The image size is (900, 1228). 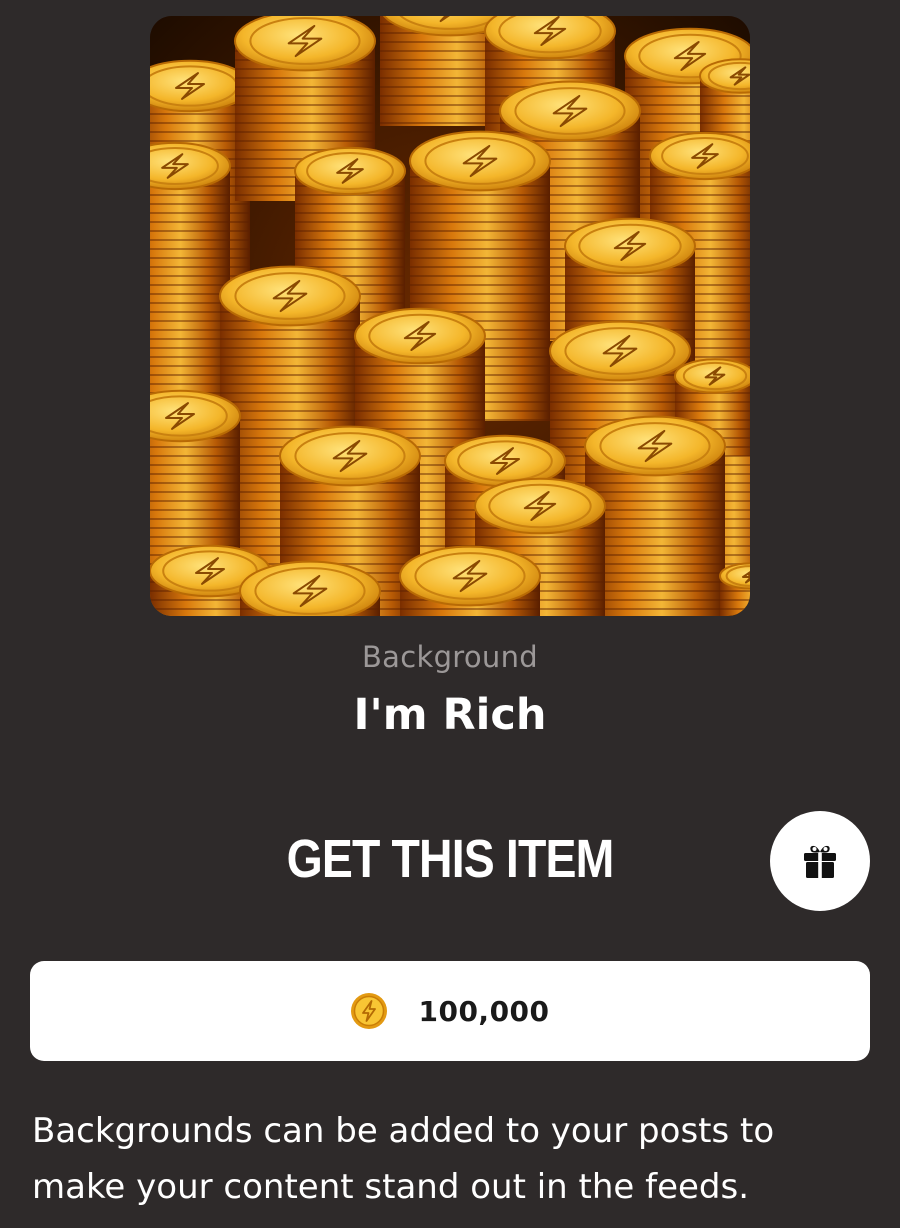 What do you see at coordinates (369, 1011) in the screenshot?
I see `coin-icon` at bounding box center [369, 1011].